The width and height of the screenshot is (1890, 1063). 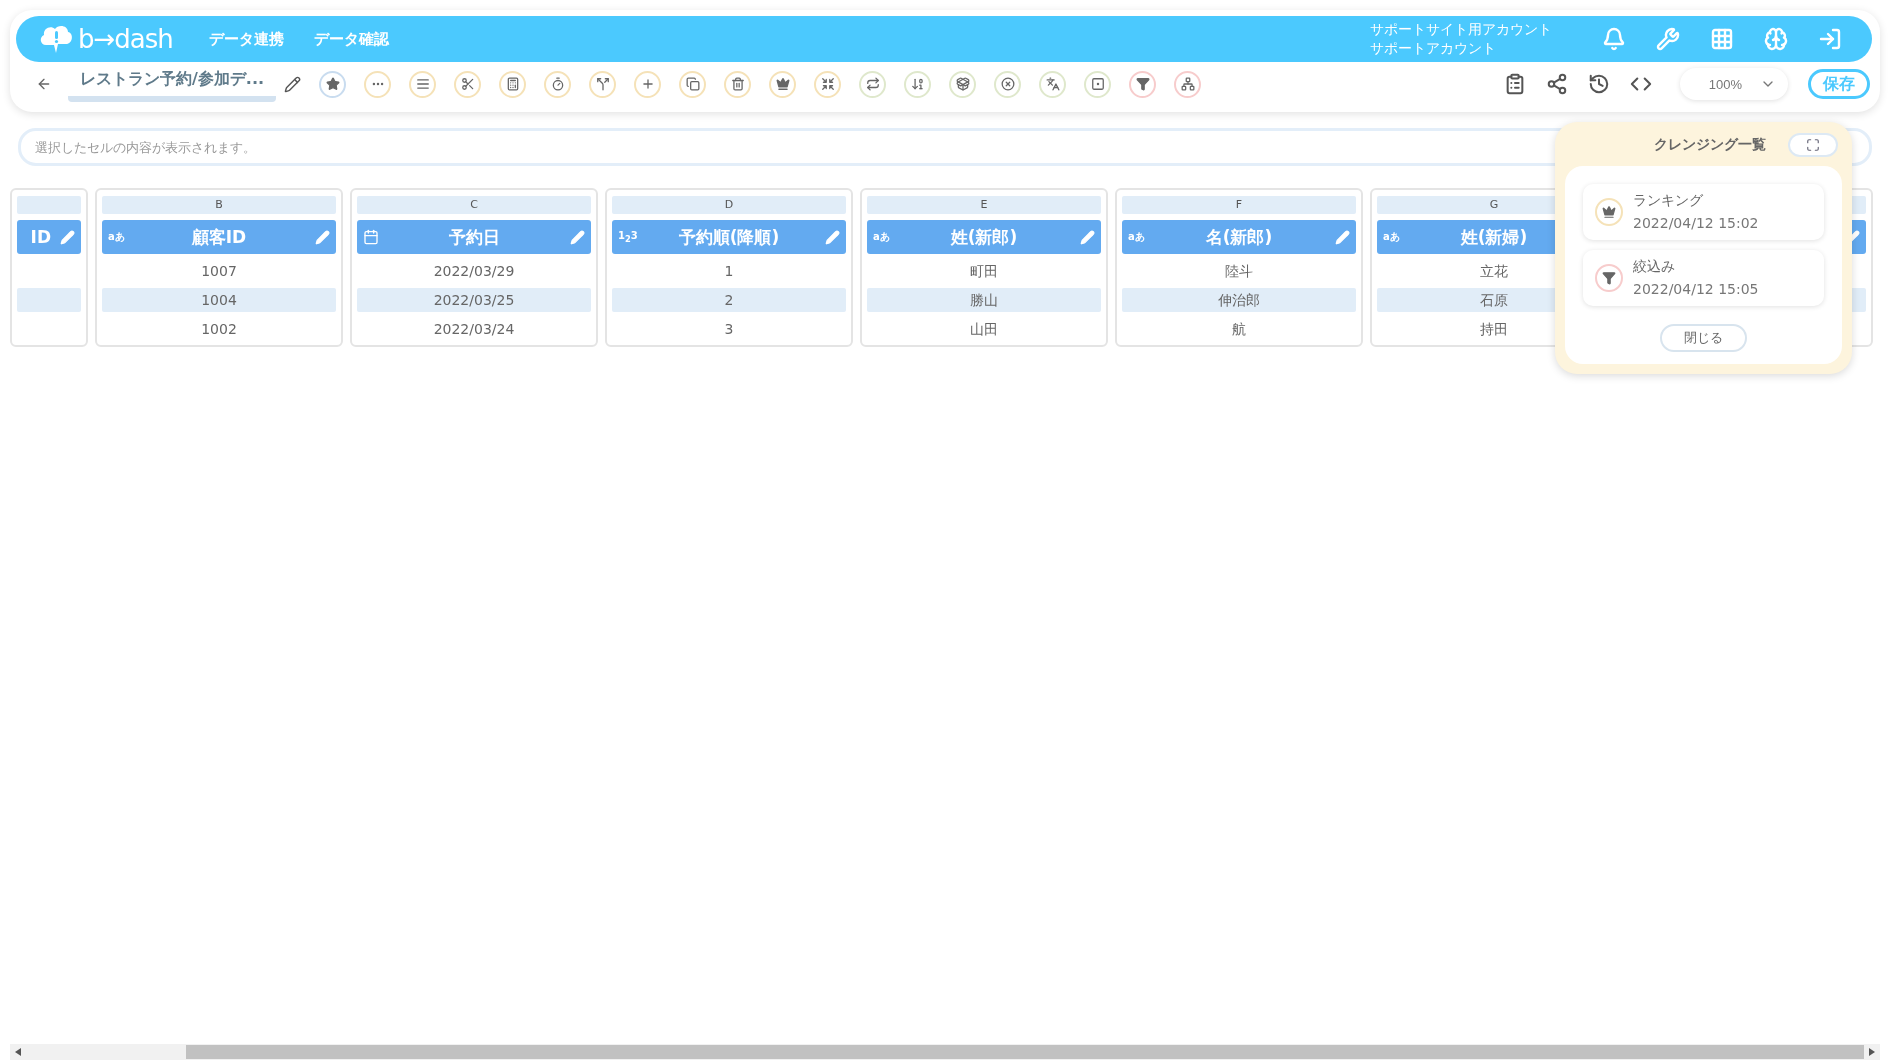 I want to click on table-cell: 2022/03/24, so click(x=474, y=329).